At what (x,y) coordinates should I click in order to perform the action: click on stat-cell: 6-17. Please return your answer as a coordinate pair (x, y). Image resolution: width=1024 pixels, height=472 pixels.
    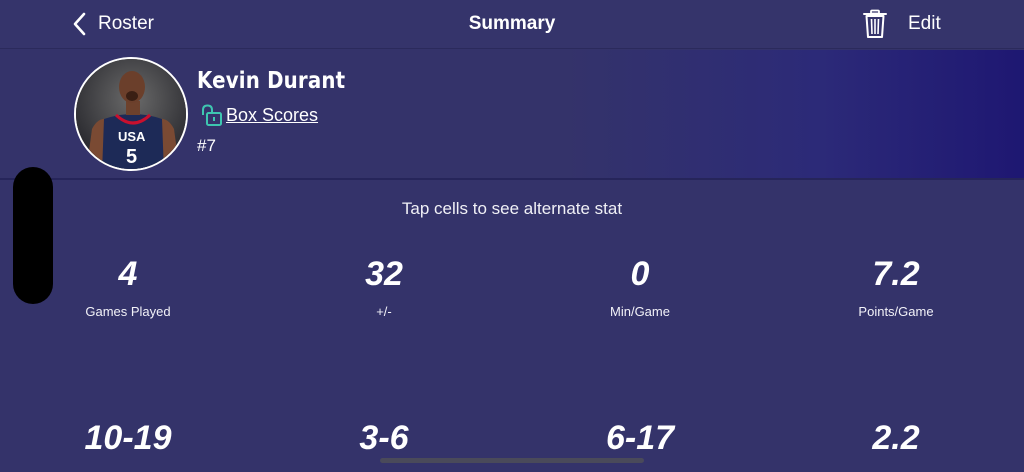
    Looking at the image, I should click on (640, 438).